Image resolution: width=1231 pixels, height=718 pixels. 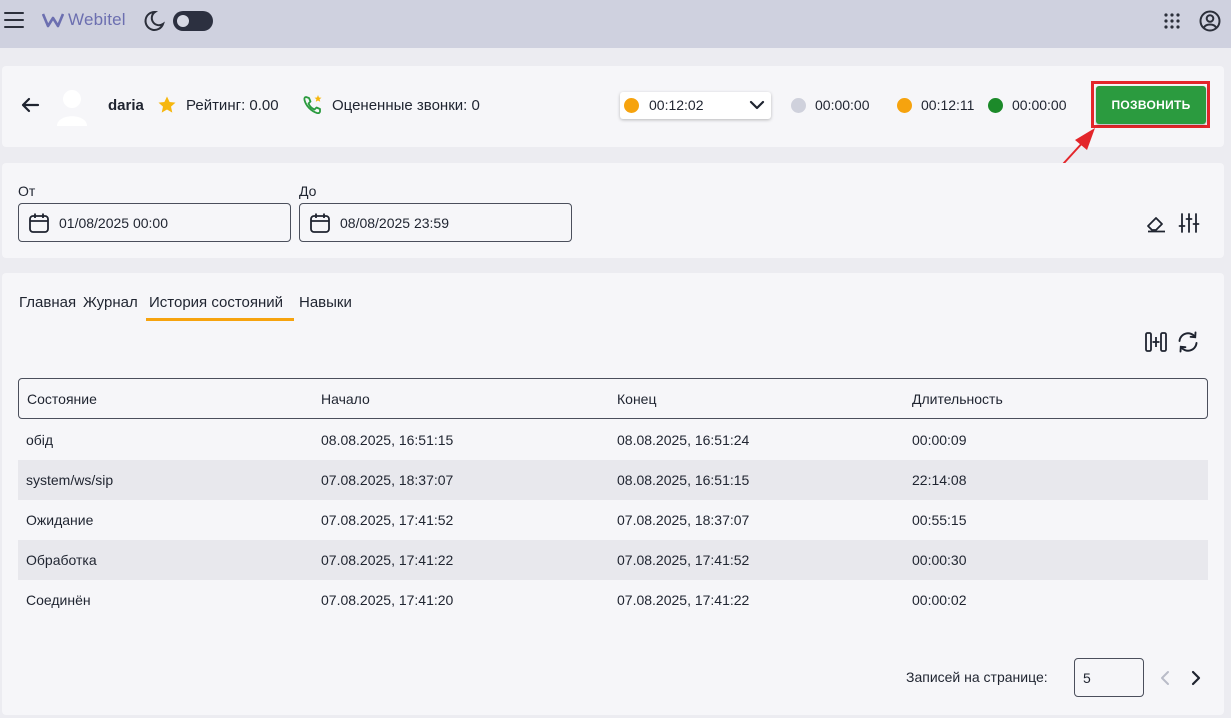 What do you see at coordinates (1172, 21) in the screenshot?
I see `apps-grid-icon` at bounding box center [1172, 21].